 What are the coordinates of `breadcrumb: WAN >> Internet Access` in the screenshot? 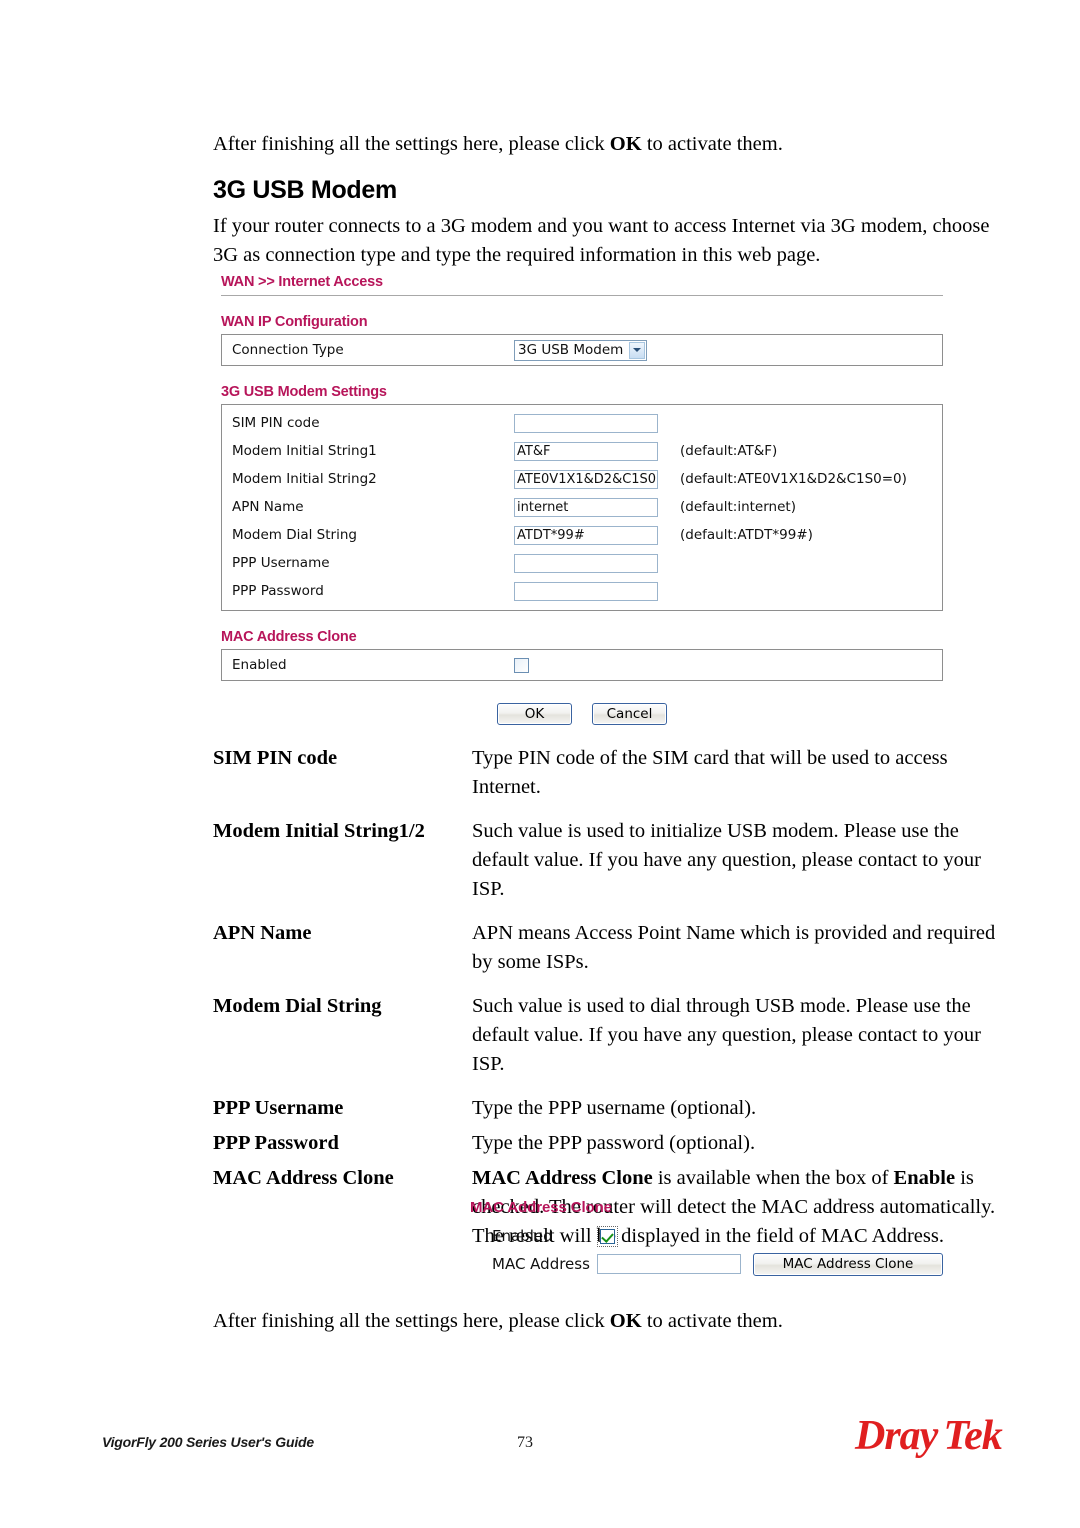 It's located at (302, 282).